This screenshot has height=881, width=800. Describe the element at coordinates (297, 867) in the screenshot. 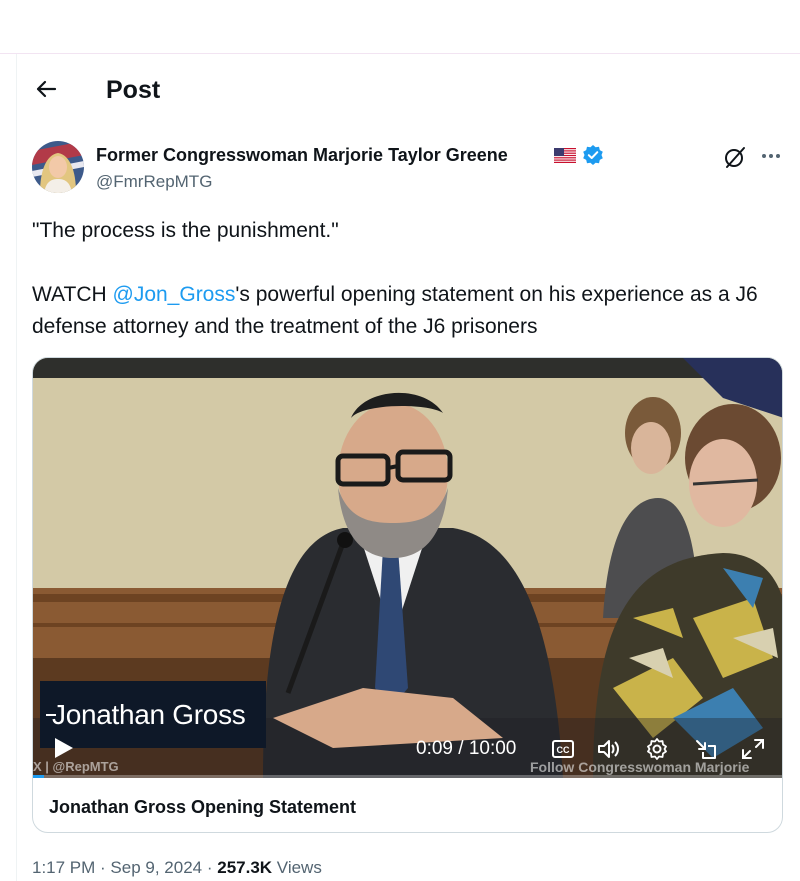

I see `views-label: Views` at that location.